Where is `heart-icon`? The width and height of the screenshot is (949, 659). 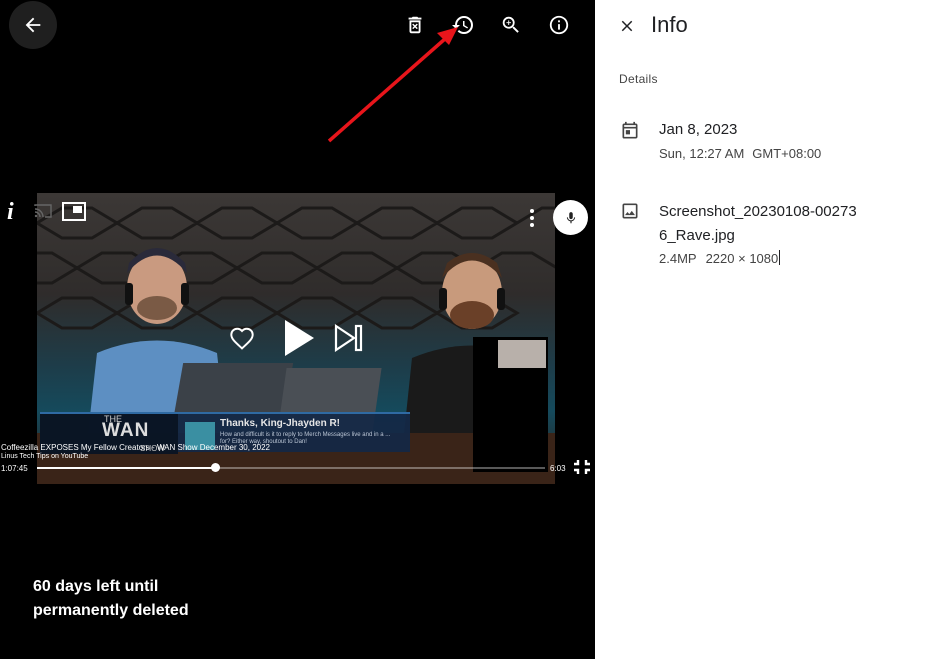
heart-icon is located at coordinates (242, 338).